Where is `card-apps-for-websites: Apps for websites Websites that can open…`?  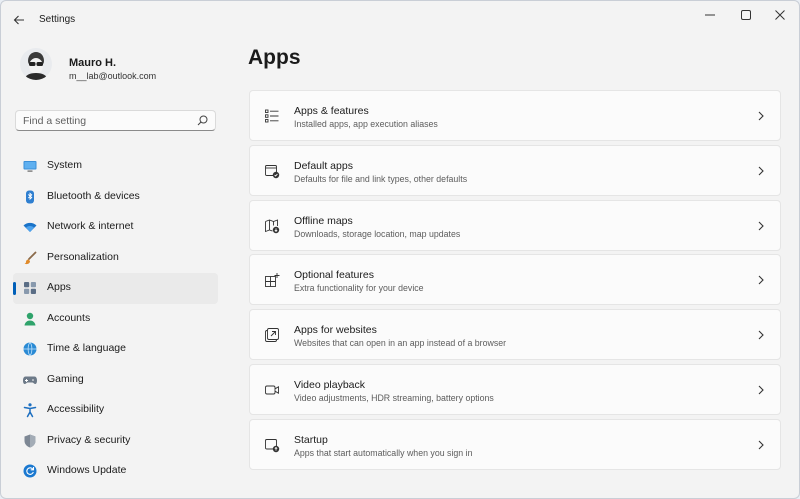 card-apps-for-websites: Apps for websites Websites that can open… is located at coordinates (515, 335).